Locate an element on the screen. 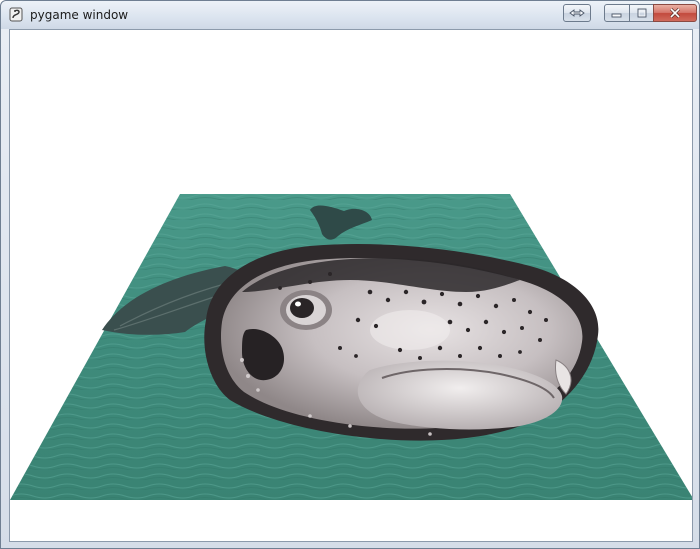 Image resolution: width=700 pixels, height=549 pixels. close-button is located at coordinates (675, 13).